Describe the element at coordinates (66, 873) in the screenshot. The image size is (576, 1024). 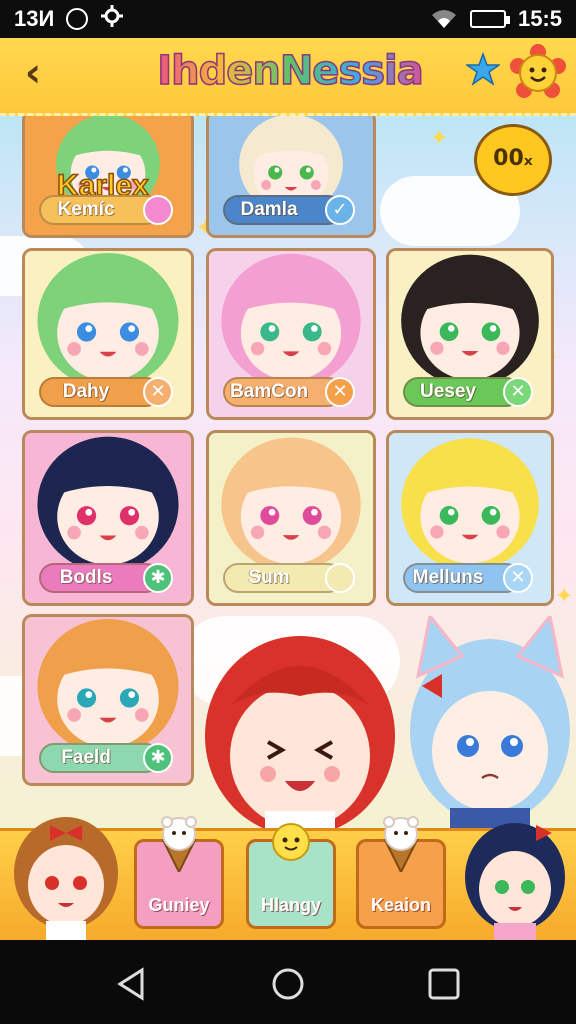
I see `avatar-brown-girl` at that location.